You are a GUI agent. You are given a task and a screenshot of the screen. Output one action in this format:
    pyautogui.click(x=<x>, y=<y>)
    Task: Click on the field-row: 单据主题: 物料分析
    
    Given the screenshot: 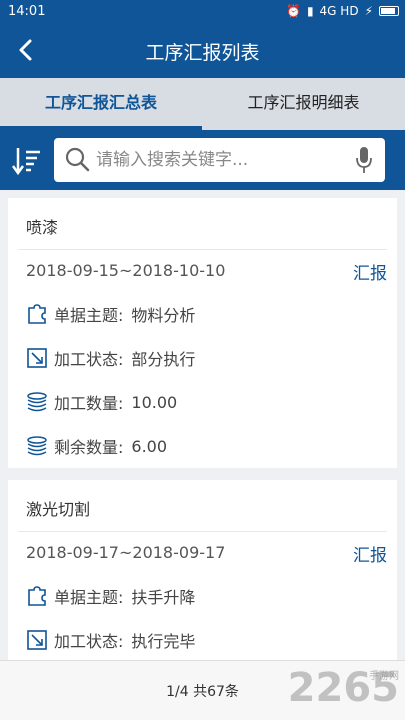 What is the action you would take?
    pyautogui.click(x=110, y=314)
    